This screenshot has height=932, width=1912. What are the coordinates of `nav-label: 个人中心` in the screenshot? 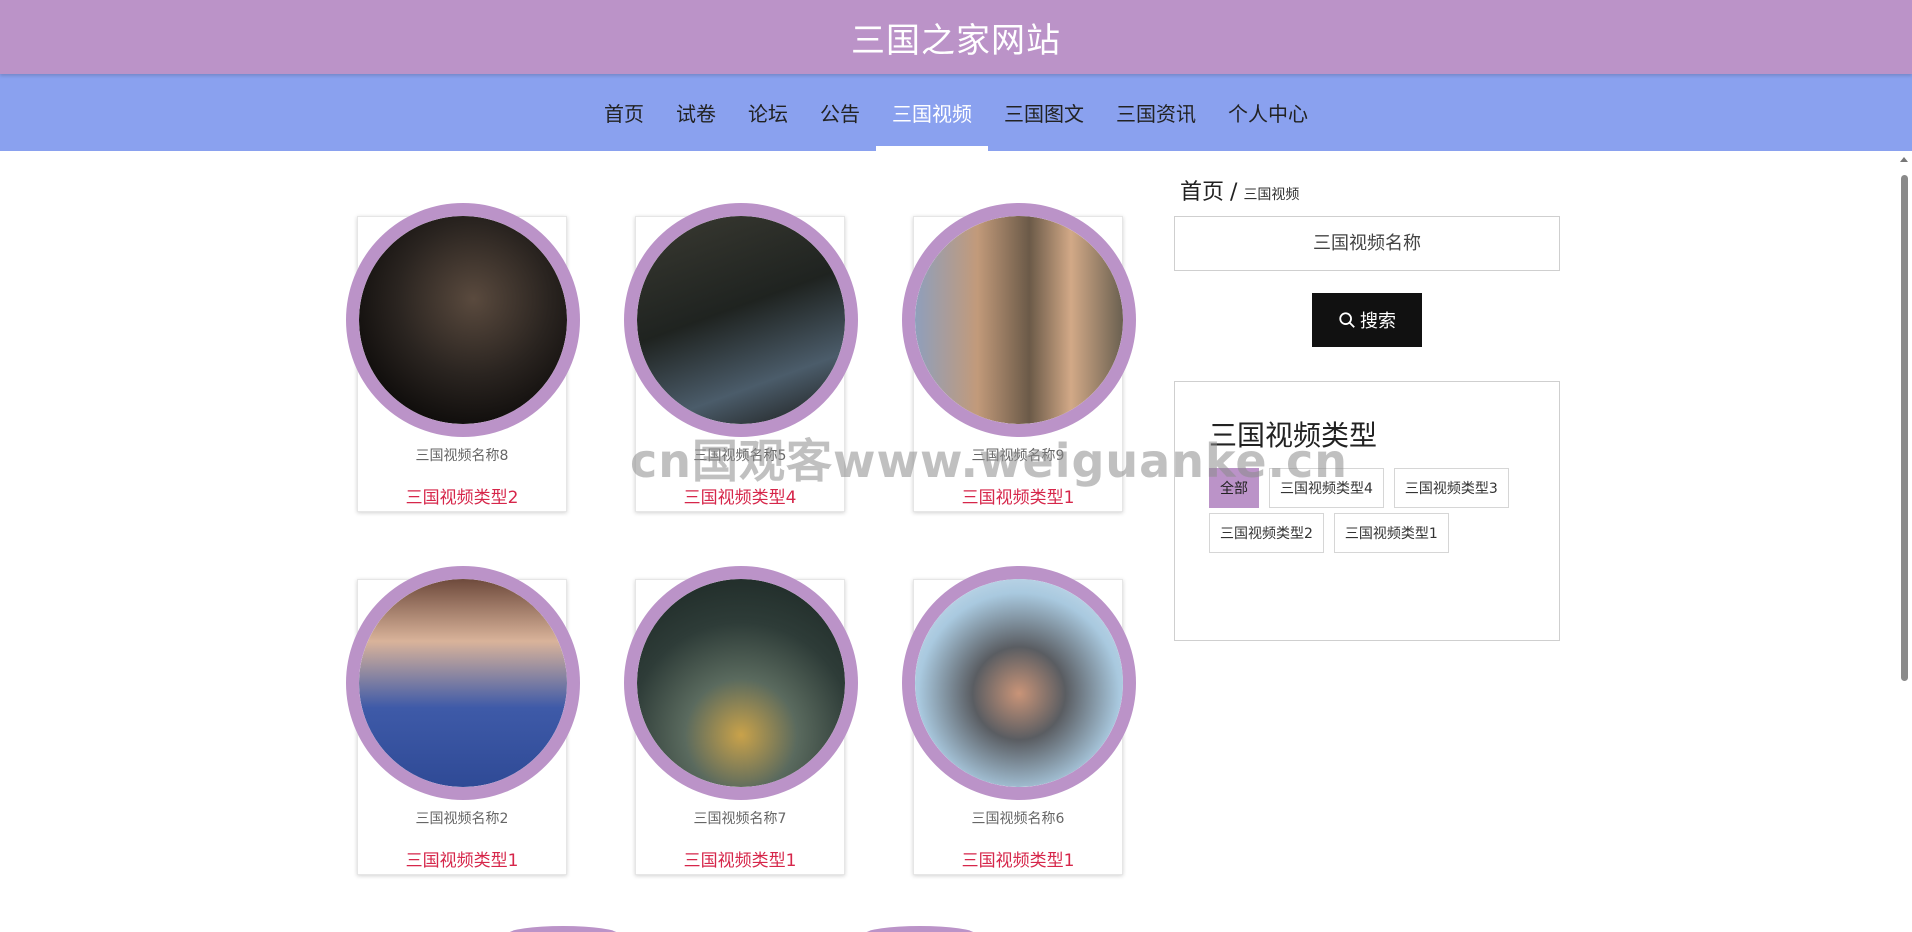 It's located at (1268, 114).